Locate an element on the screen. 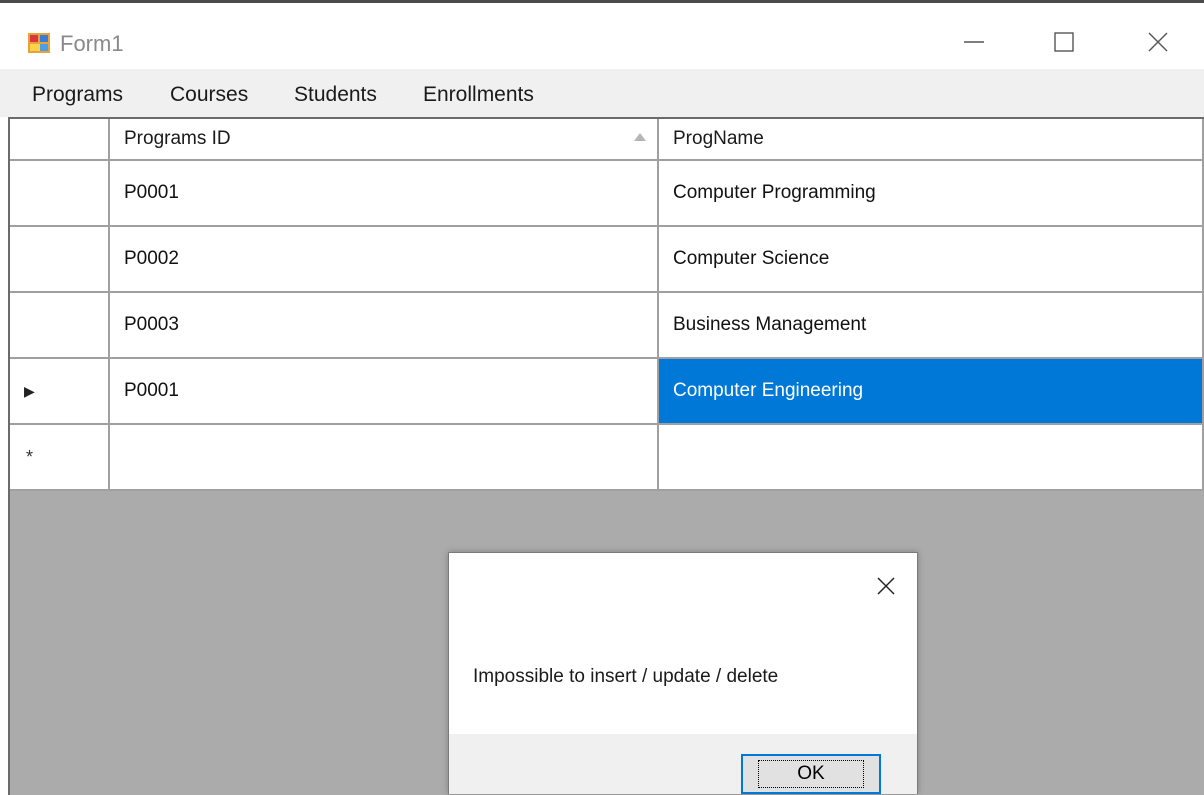 The width and height of the screenshot is (1204, 795). row-header-corner is located at coordinates (60, 140).